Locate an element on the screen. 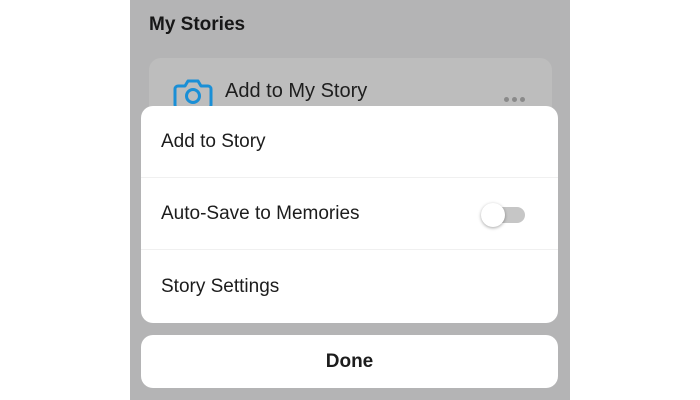 The image size is (700, 400). story-settings-label: Story Settings is located at coordinates (220, 286).